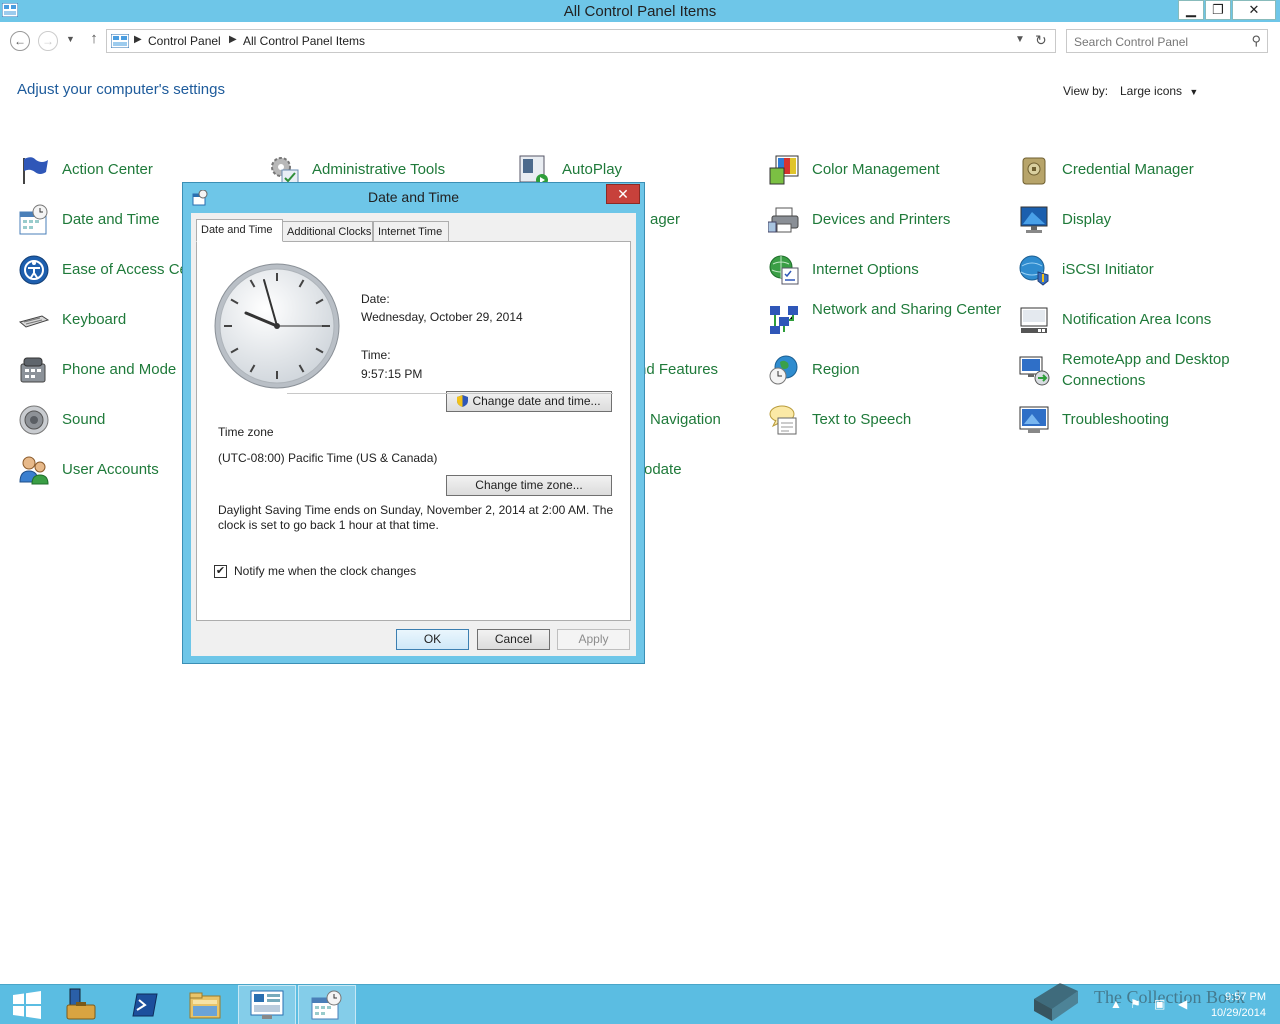  Describe the element at coordinates (432, 639) in the screenshot. I see `ok-button: OK` at that location.